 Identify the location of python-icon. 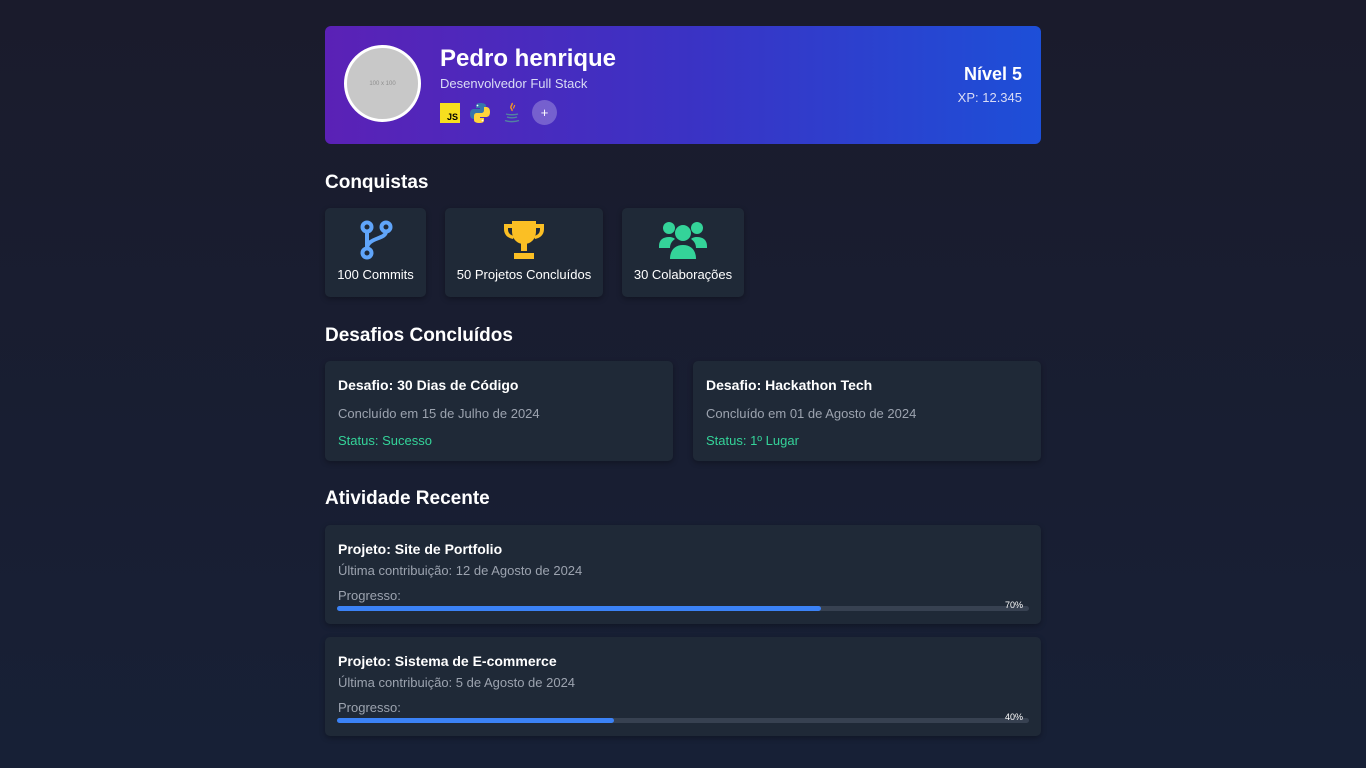
(480, 113).